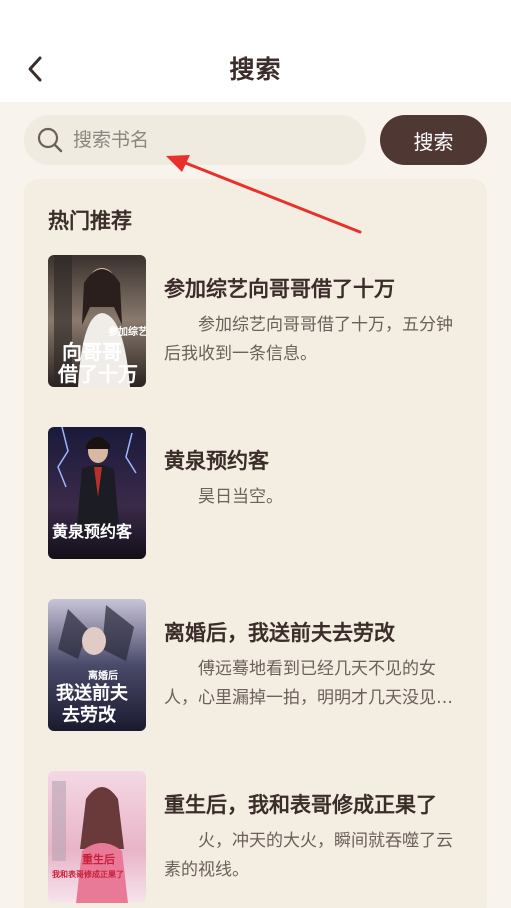 This screenshot has width=511, height=908. Describe the element at coordinates (89, 715) in the screenshot. I see `cover-text: 去劳改` at that location.